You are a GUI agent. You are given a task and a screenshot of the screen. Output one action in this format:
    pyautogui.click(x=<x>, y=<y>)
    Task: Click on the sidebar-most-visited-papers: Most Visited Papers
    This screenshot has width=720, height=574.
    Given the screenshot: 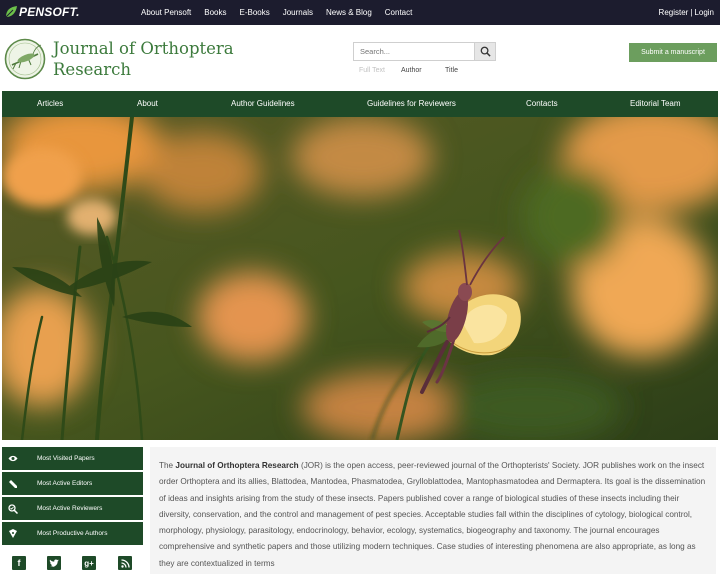 What is the action you would take?
    pyautogui.click(x=72, y=458)
    